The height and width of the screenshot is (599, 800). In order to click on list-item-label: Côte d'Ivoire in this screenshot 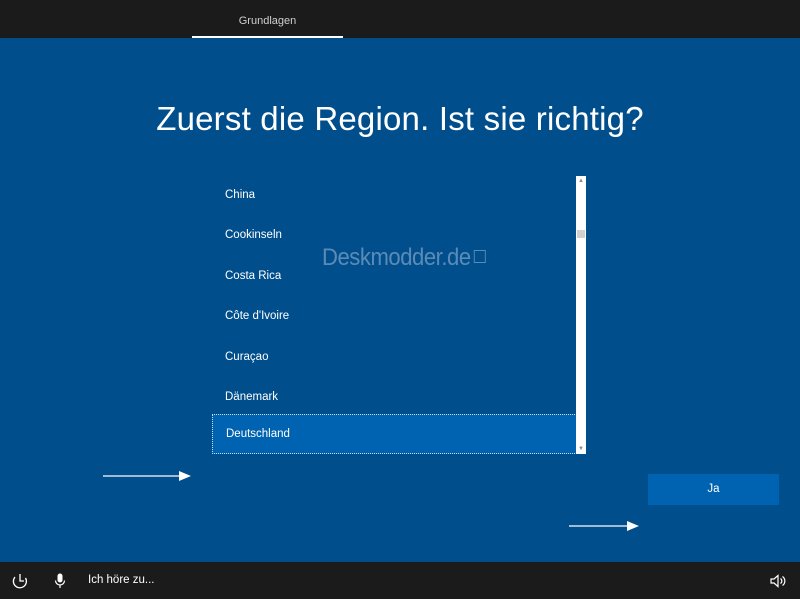, I will do `click(257, 316)`.